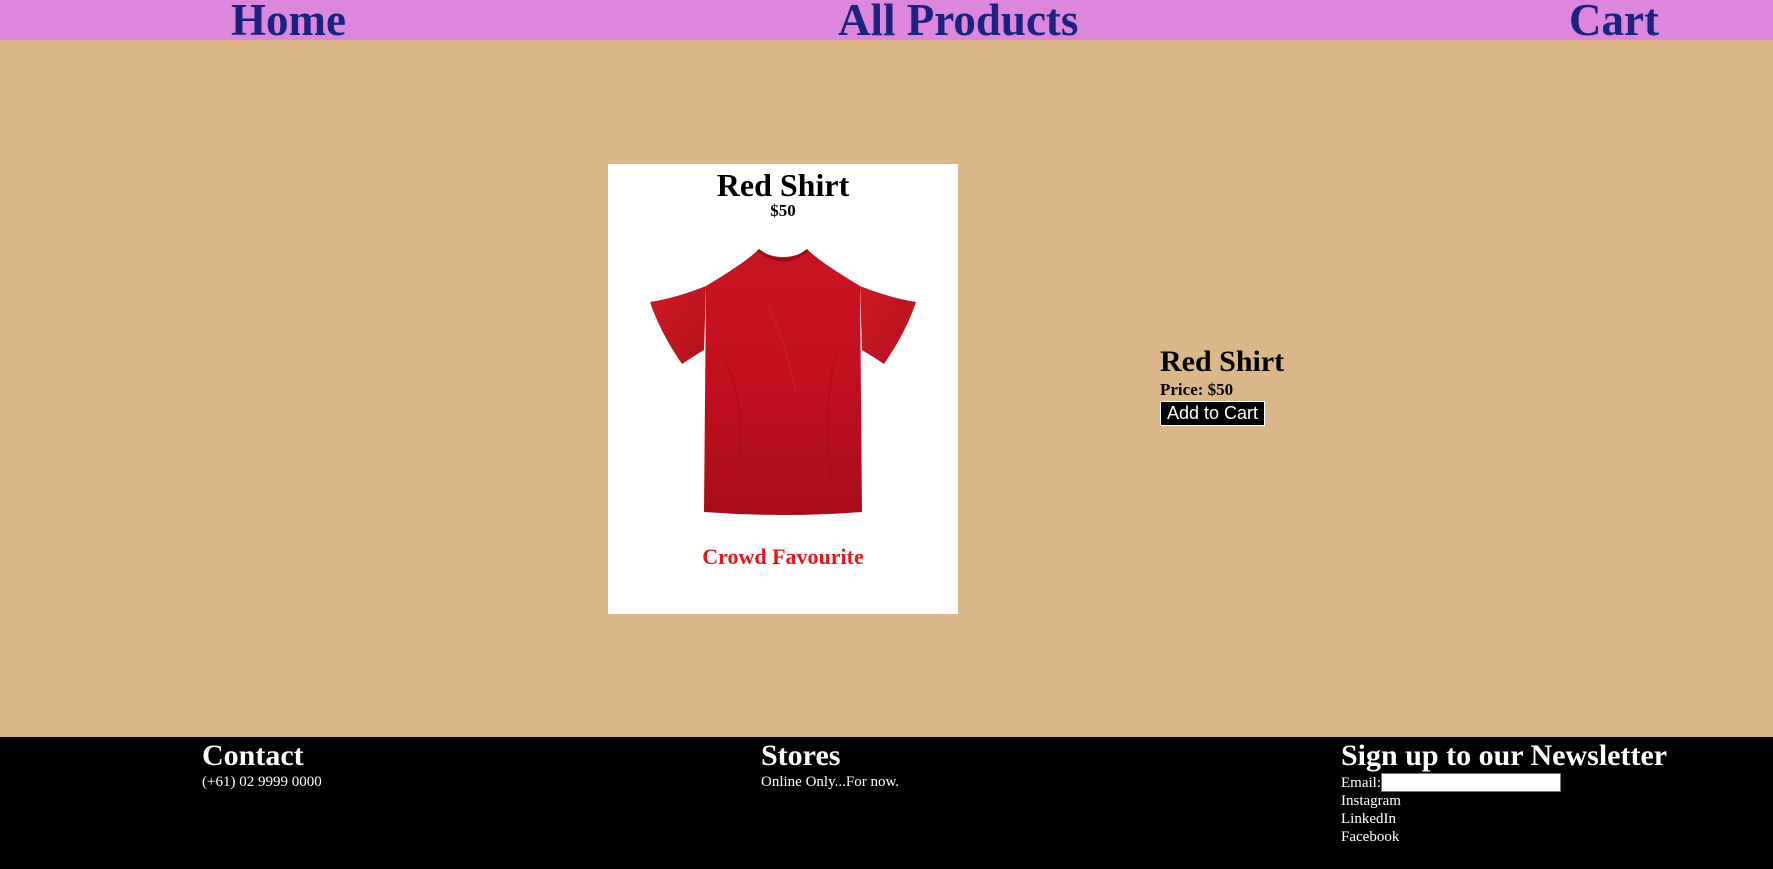 The width and height of the screenshot is (1773, 869). Describe the element at coordinates (288, 20) in the screenshot. I see `nav-home-link: Home` at that location.